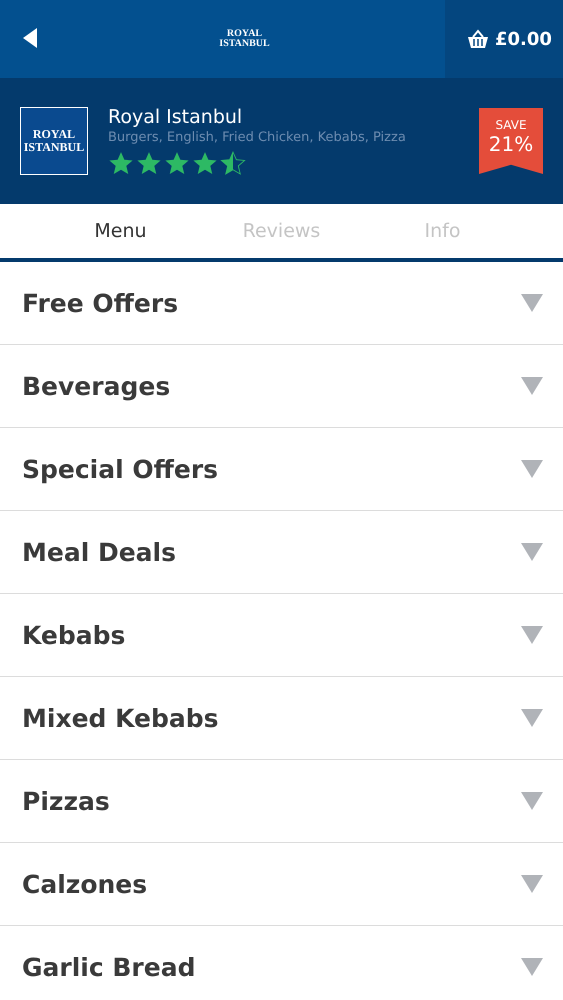  I want to click on cuisine-list: Burgers, English, Fried Chicken, Kebabs, Pizza, so click(283, 137).